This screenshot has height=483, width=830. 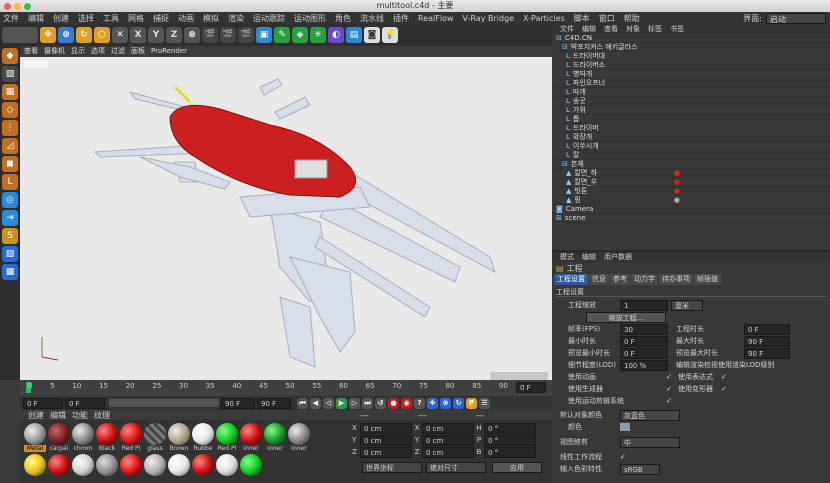 I want to click on menu-window: 窗口, so click(x=607, y=18).